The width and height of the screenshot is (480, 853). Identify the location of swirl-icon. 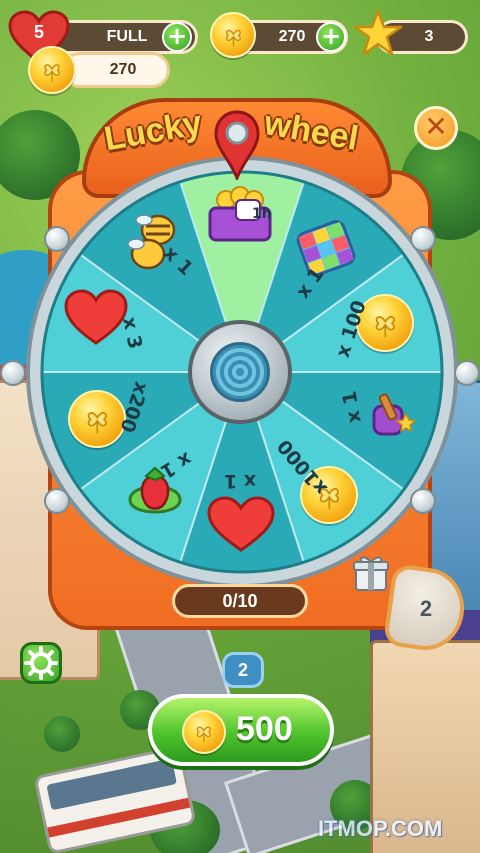
(240, 372).